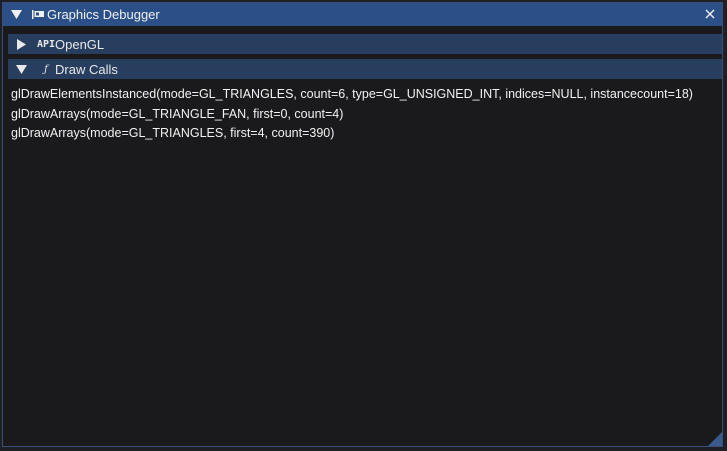  What do you see at coordinates (103, 14) in the screenshot?
I see `window-title: Graphics Debugger` at bounding box center [103, 14].